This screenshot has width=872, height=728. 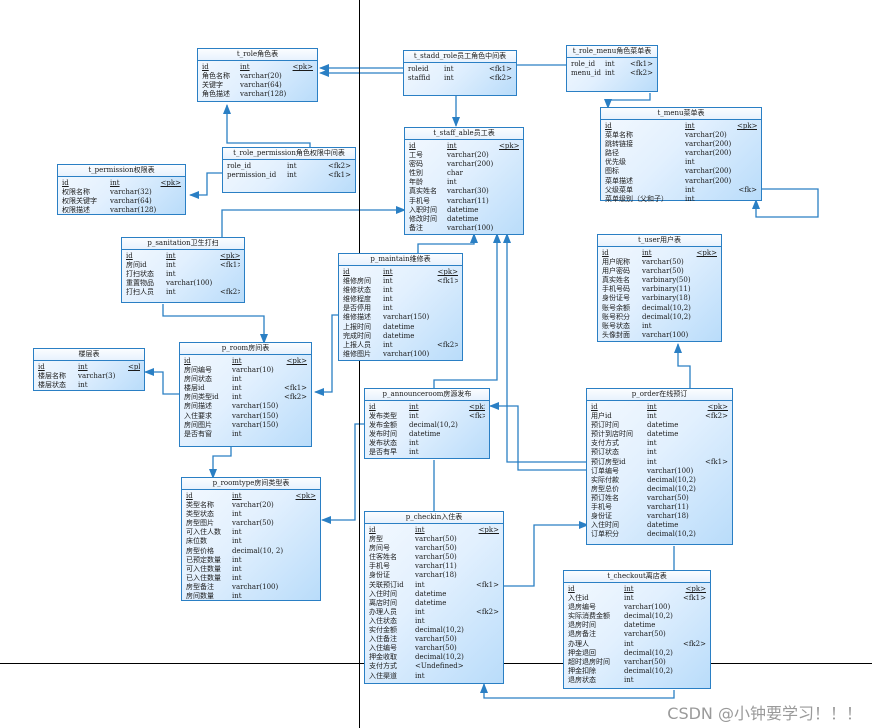 I want to click on column-row: 楼层id int <fk1>, so click(x=245, y=388).